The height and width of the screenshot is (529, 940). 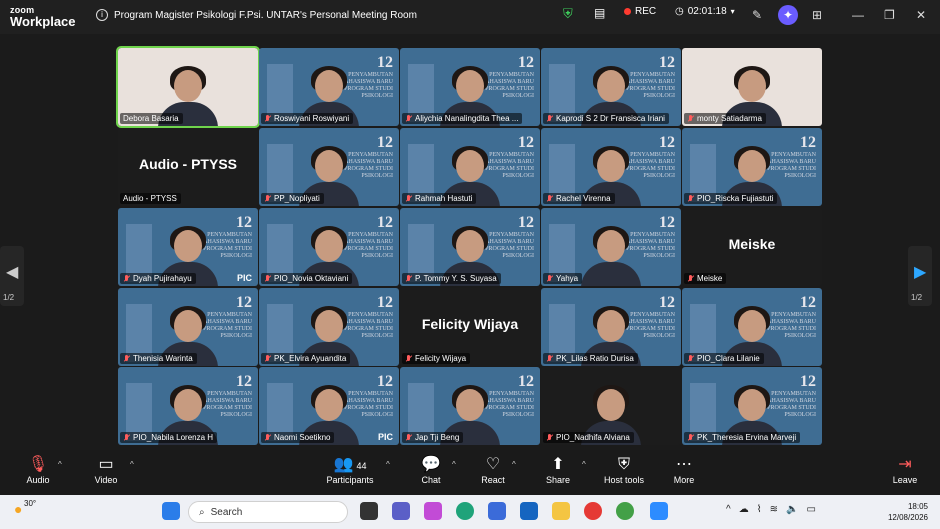 I want to click on participants-button: 👥 44 Participants, so click(x=350, y=470).